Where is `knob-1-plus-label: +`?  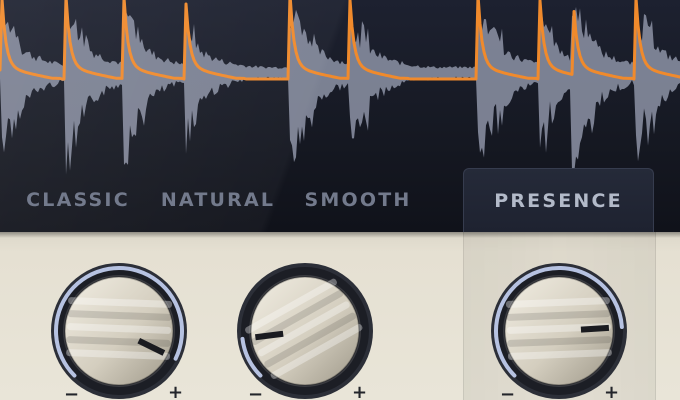 knob-1-plus-label: + is located at coordinates (176, 391).